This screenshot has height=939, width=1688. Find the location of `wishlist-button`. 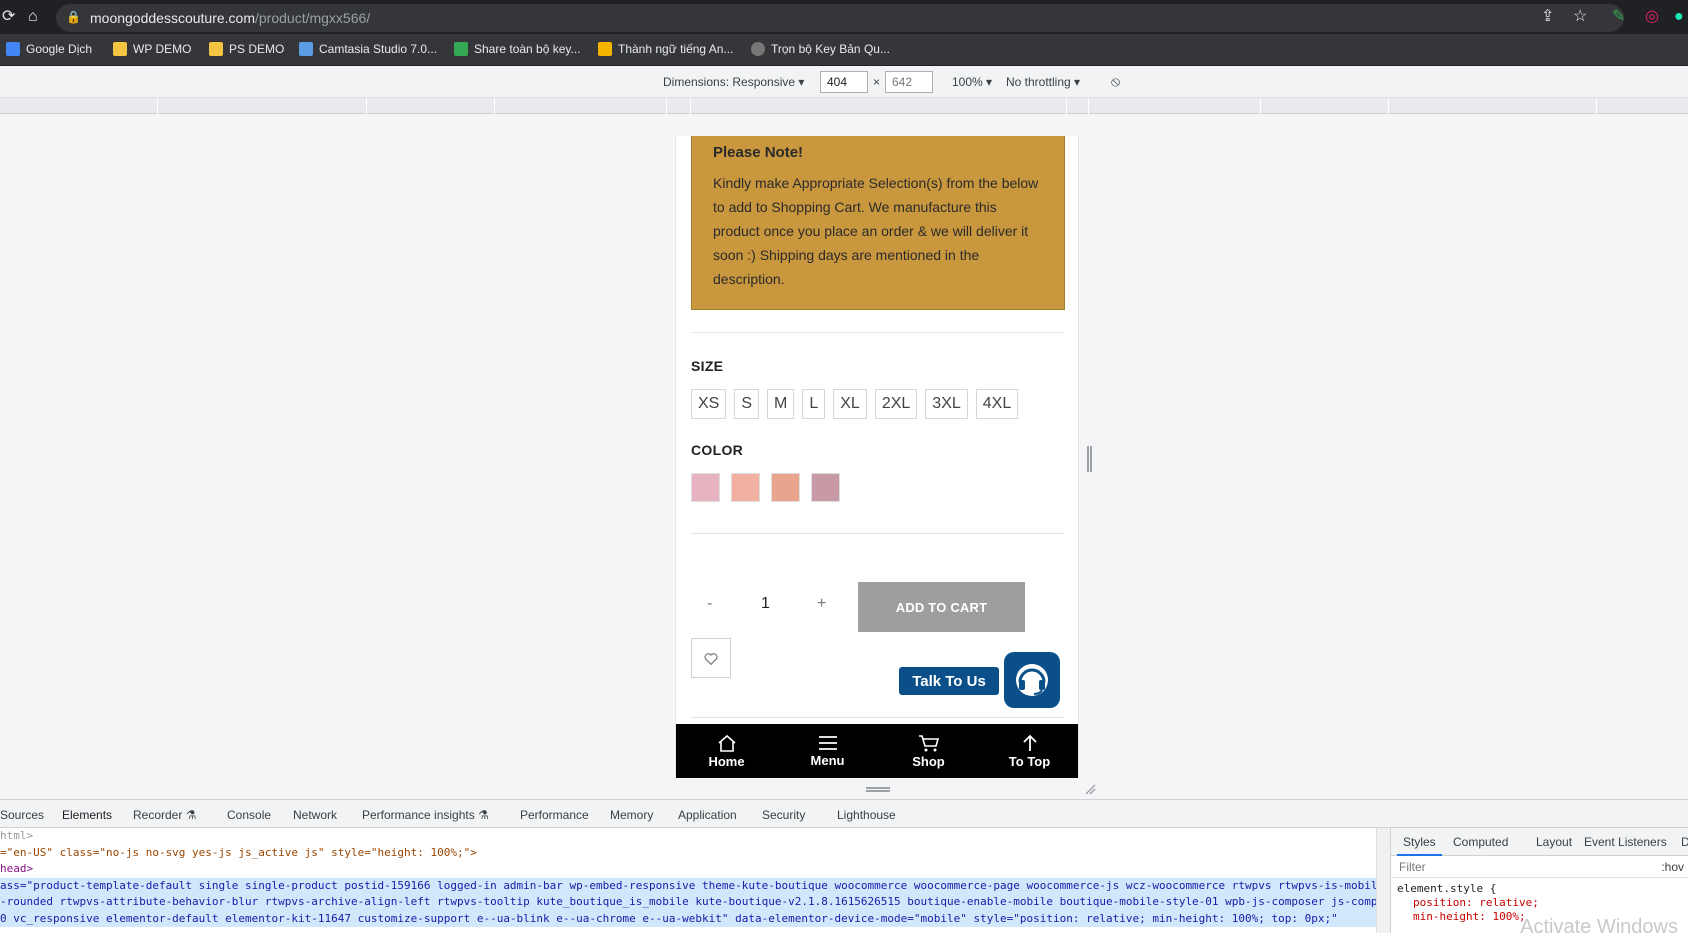

wishlist-button is located at coordinates (711, 658).